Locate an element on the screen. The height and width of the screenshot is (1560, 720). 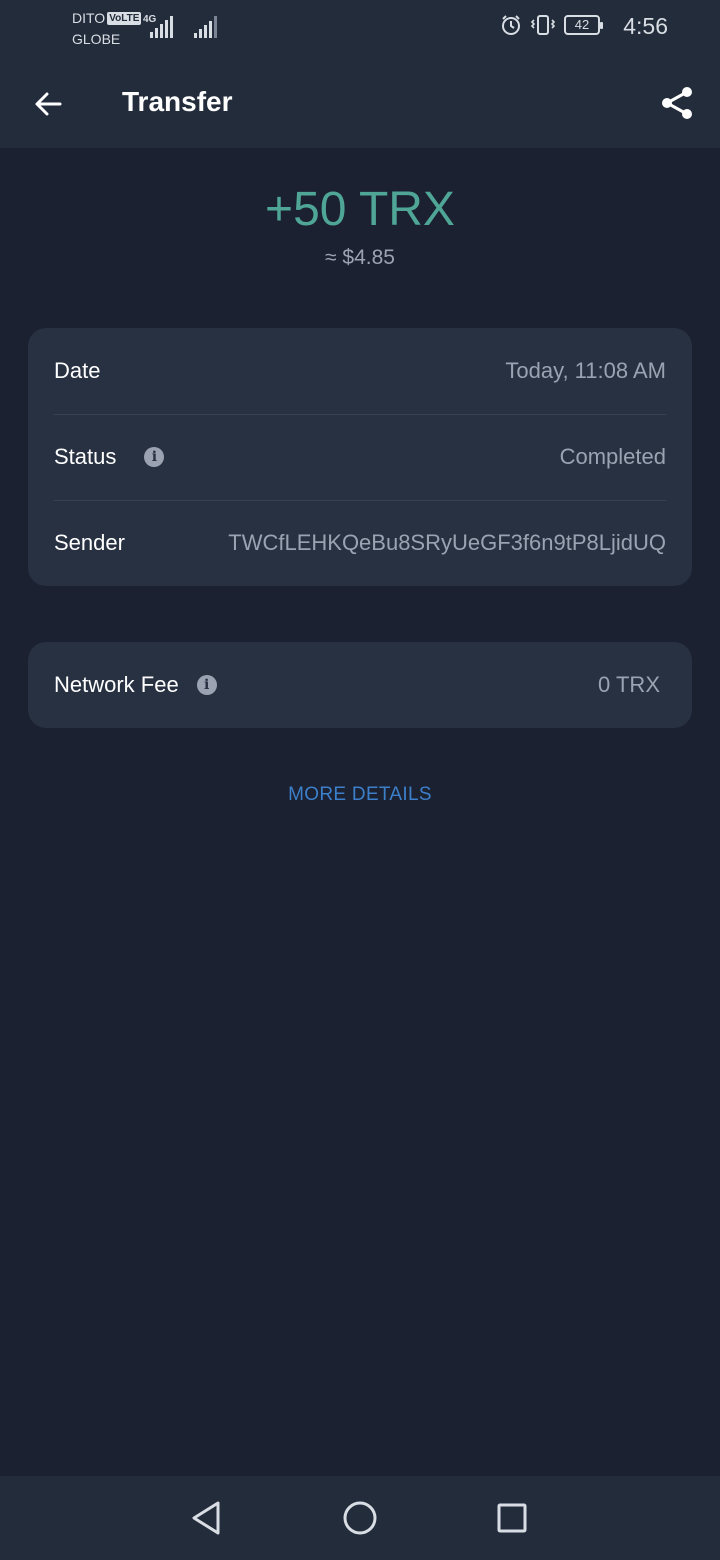
square-recents-icon is located at coordinates (512, 1518).